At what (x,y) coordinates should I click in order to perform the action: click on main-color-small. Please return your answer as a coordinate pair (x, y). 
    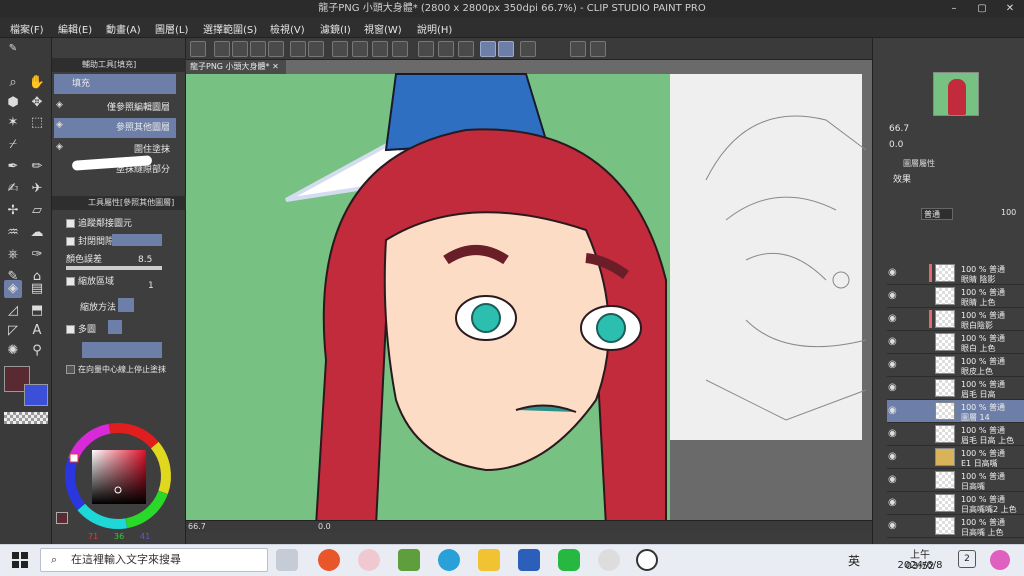
    Looking at the image, I should click on (62, 518).